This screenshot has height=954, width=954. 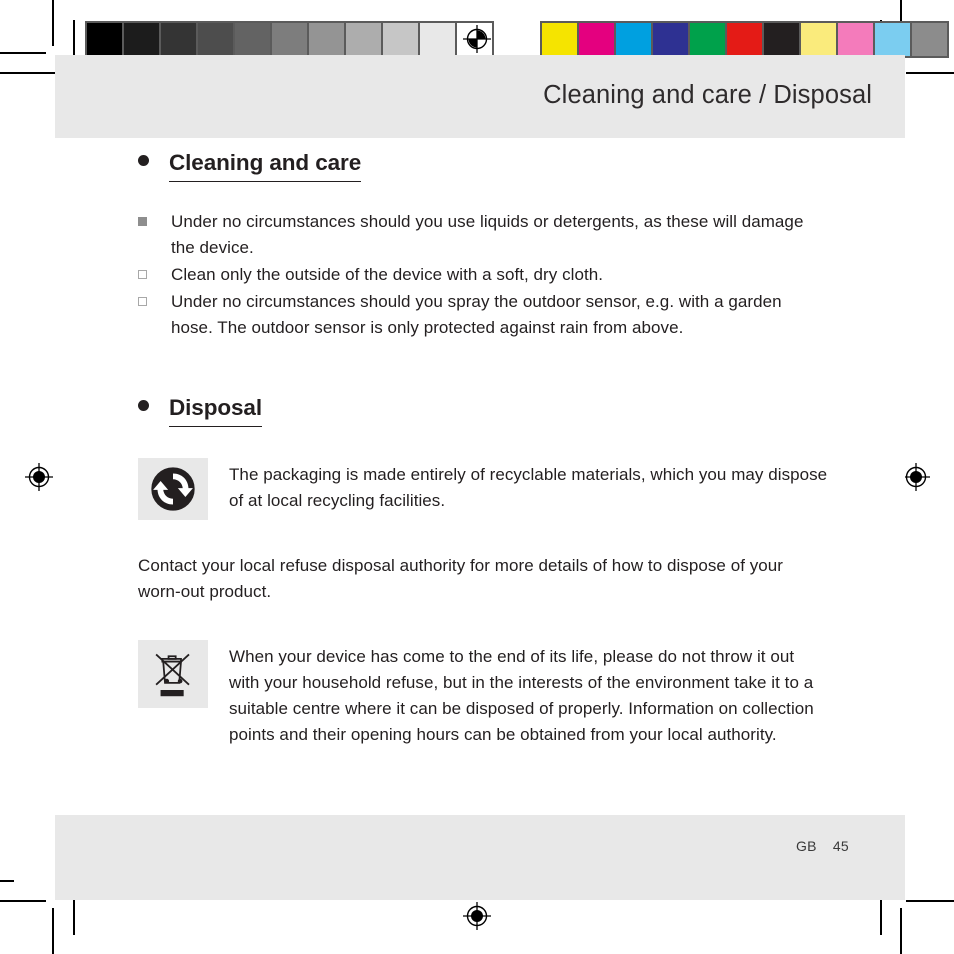 What do you see at coordinates (53, 931) in the screenshot?
I see `crop-mark-bottom-left-vertical` at bounding box center [53, 931].